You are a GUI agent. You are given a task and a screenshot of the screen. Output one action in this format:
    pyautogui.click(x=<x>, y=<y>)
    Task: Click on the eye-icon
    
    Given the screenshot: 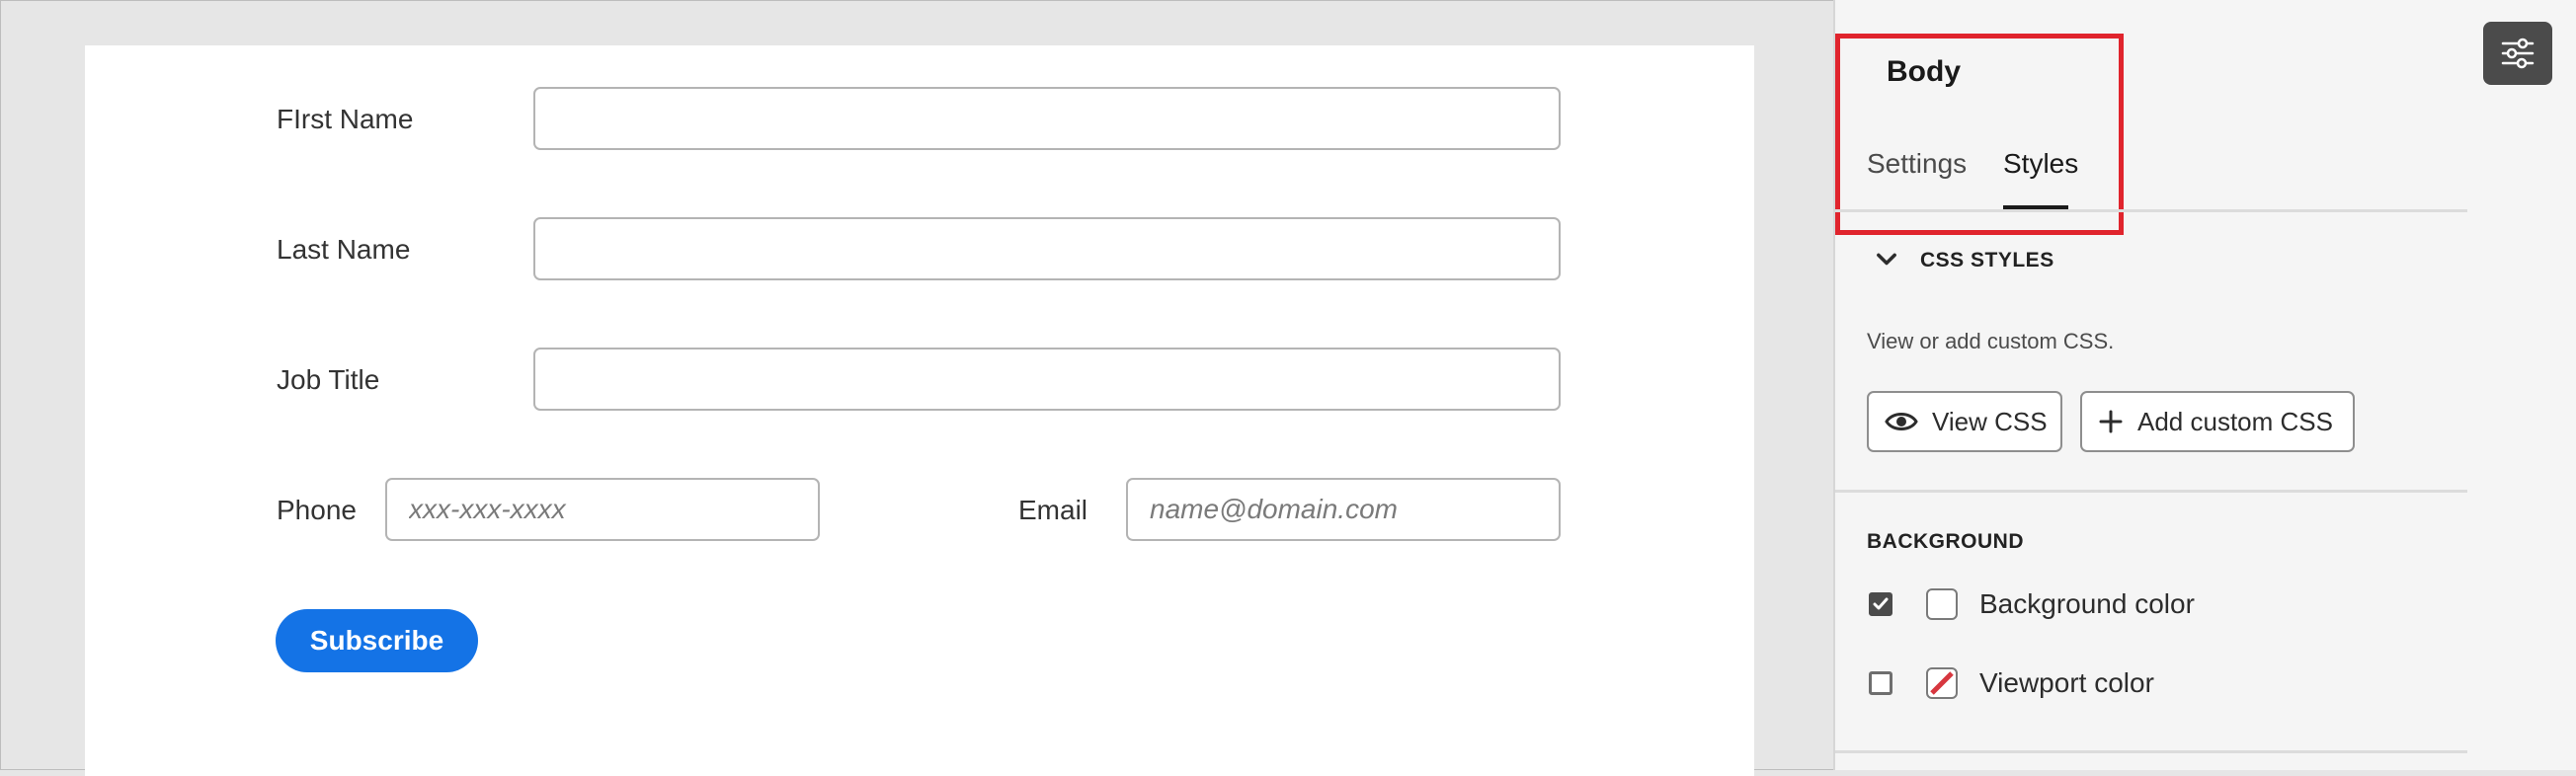 What is the action you would take?
    pyautogui.click(x=1901, y=421)
    